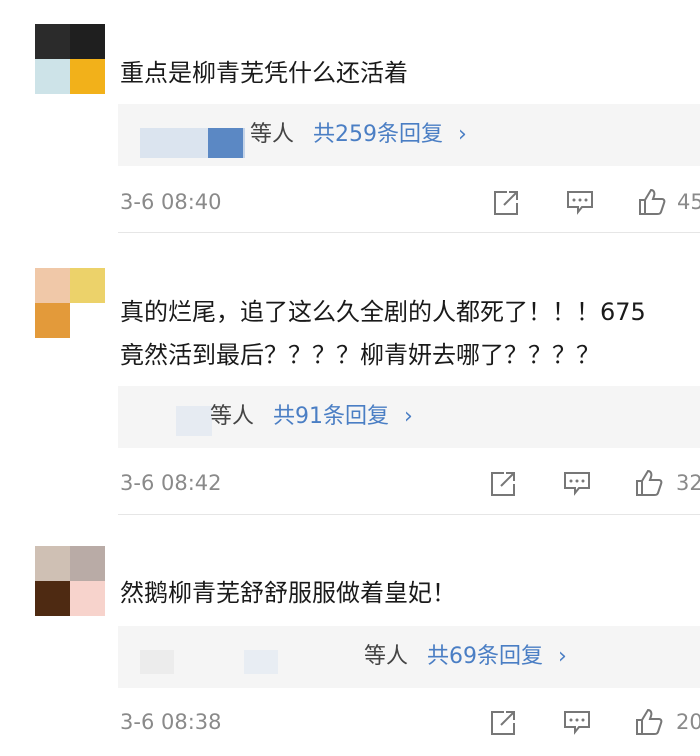  I want to click on reply-summary: 等人 共69条回复 ›, so click(409, 657).